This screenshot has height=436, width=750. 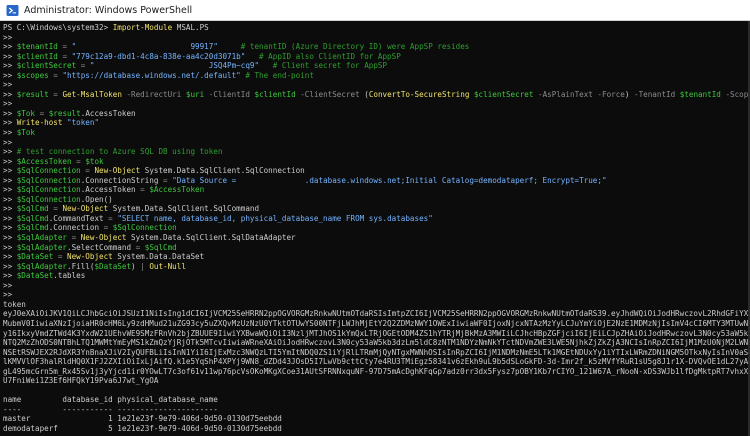 What do you see at coordinates (58, 27) in the screenshot?
I see `terminal-text: PS C:\Windows\system32>` at bounding box center [58, 27].